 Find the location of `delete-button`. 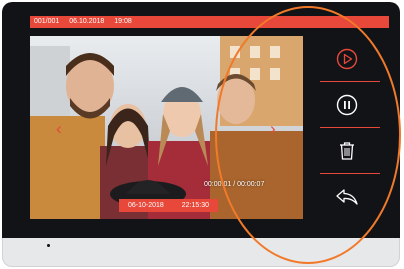

delete-button is located at coordinates (347, 150).